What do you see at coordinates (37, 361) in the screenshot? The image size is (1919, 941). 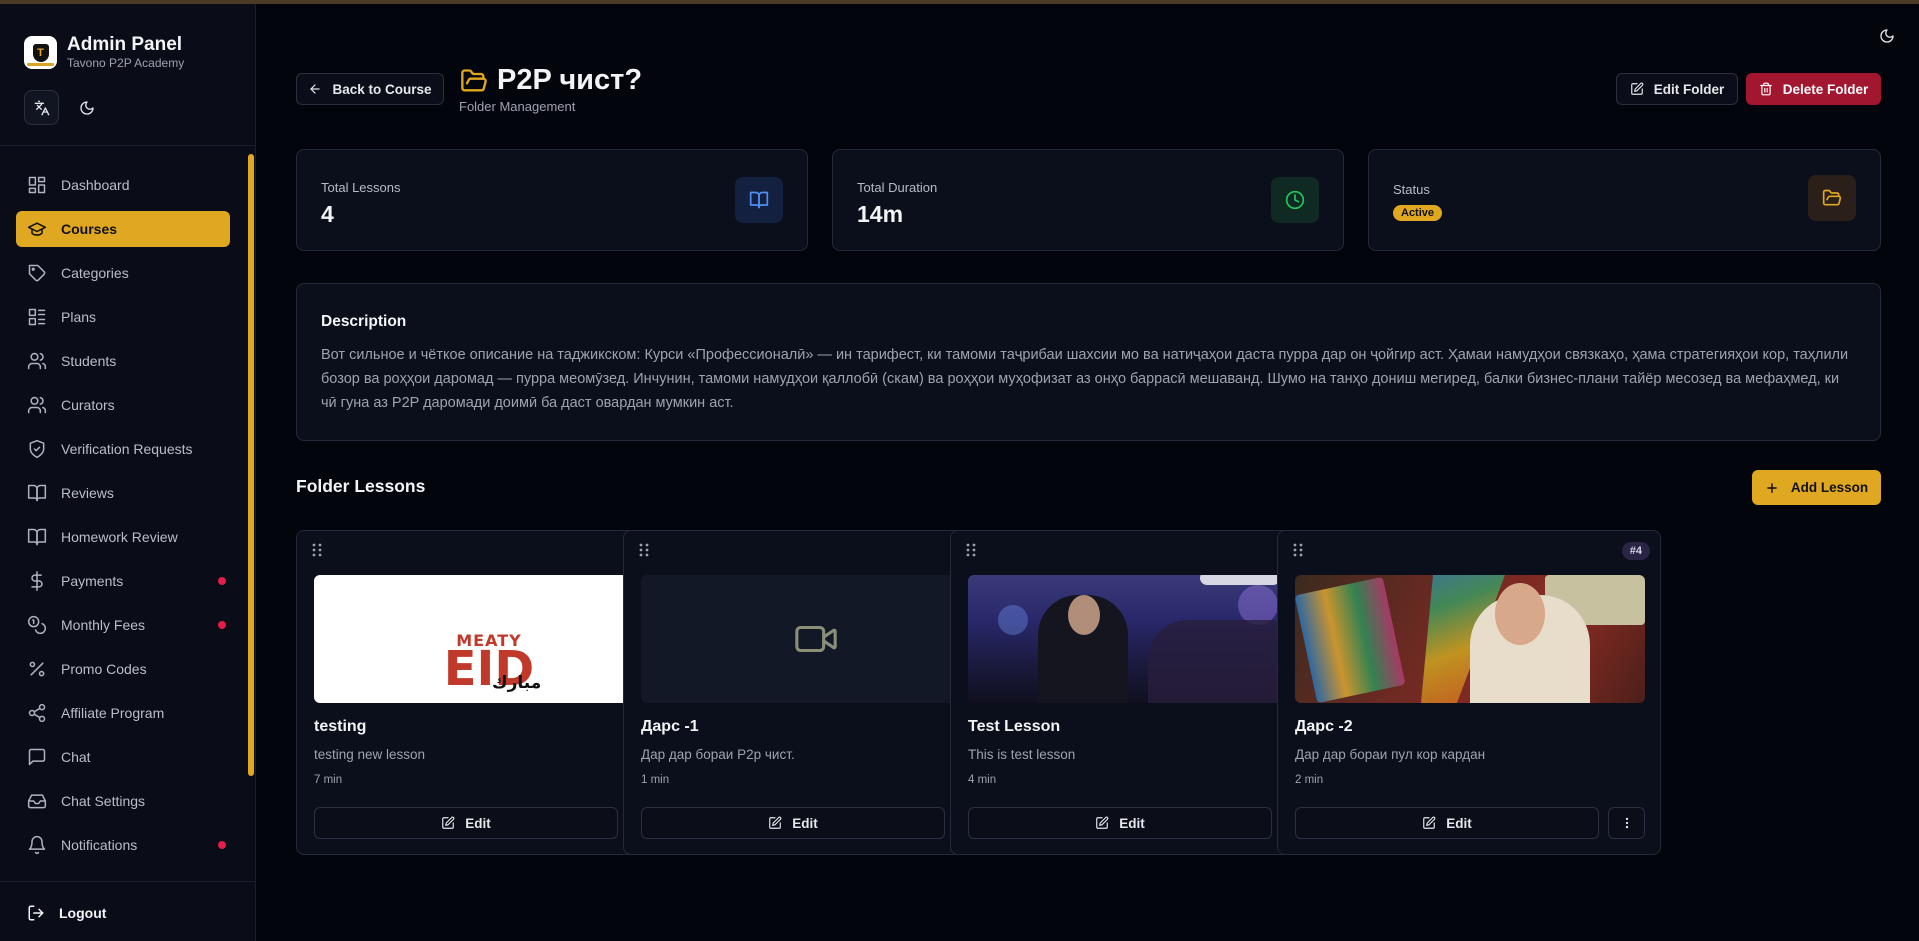 I see `users-icon` at bounding box center [37, 361].